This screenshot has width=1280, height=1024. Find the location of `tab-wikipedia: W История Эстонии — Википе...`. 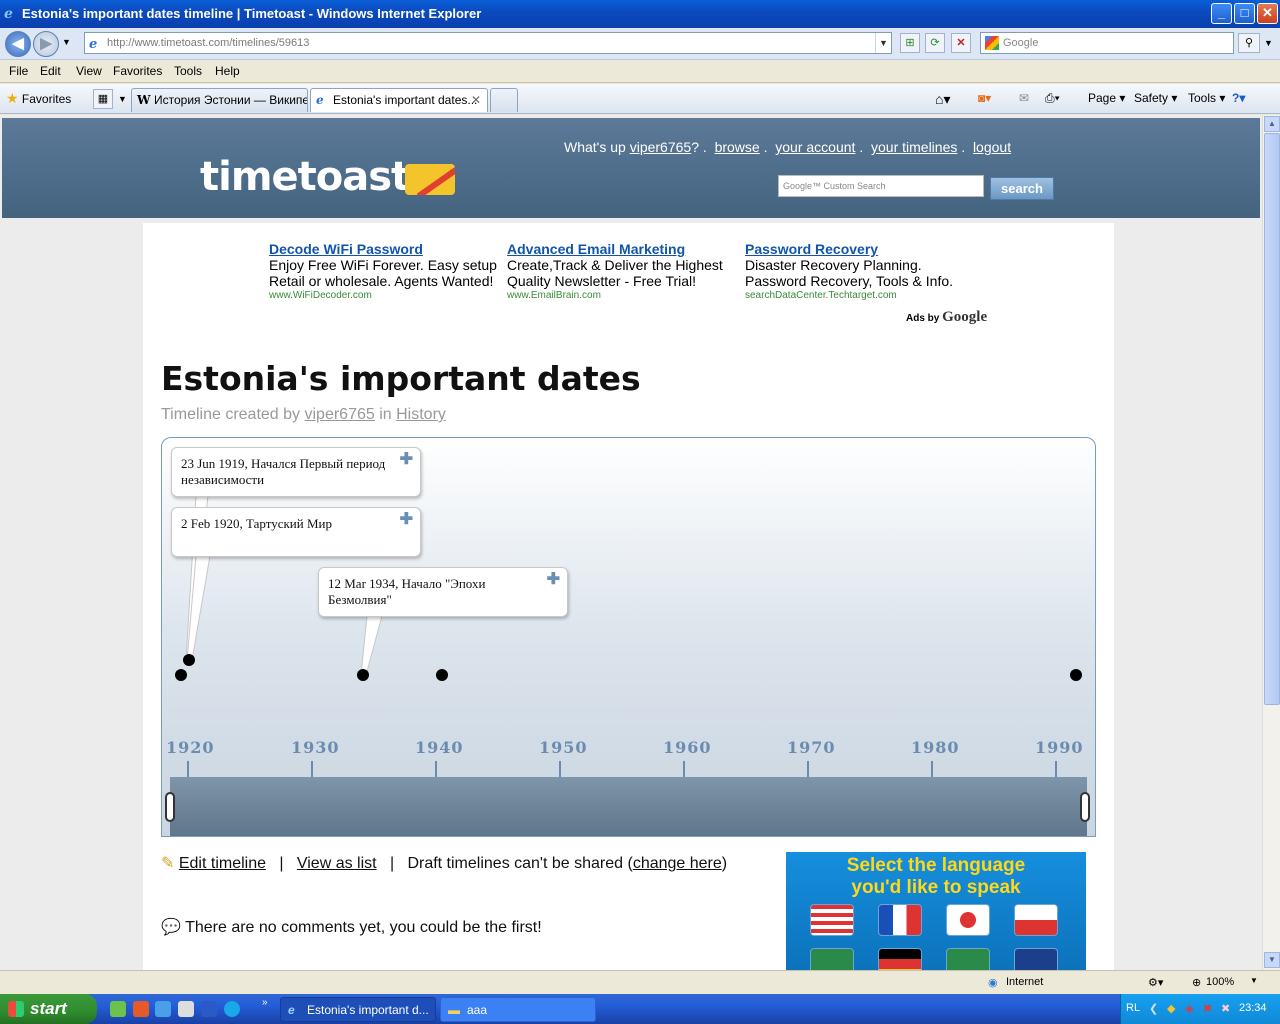

tab-wikipedia: W История Эстонии — Википе... is located at coordinates (219, 100).